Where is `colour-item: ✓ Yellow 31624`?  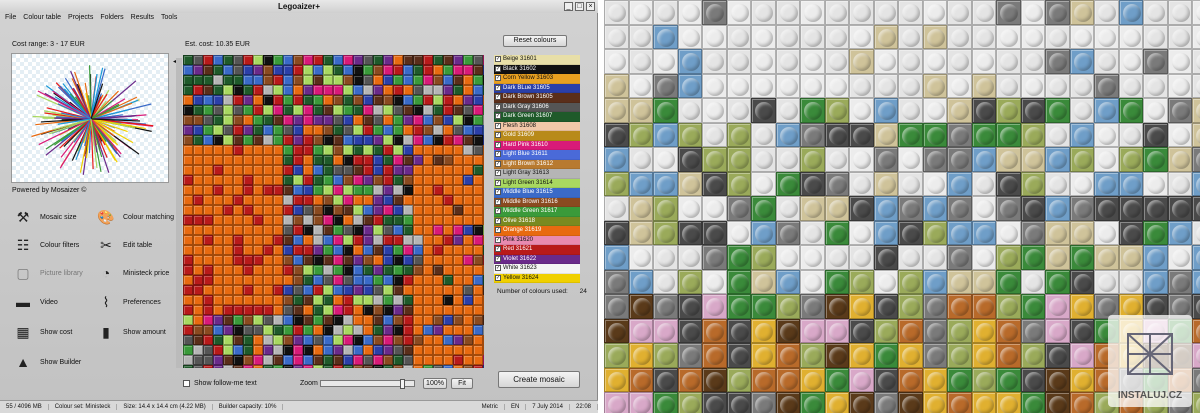 colour-item: ✓ Yellow 31624 is located at coordinates (537, 278).